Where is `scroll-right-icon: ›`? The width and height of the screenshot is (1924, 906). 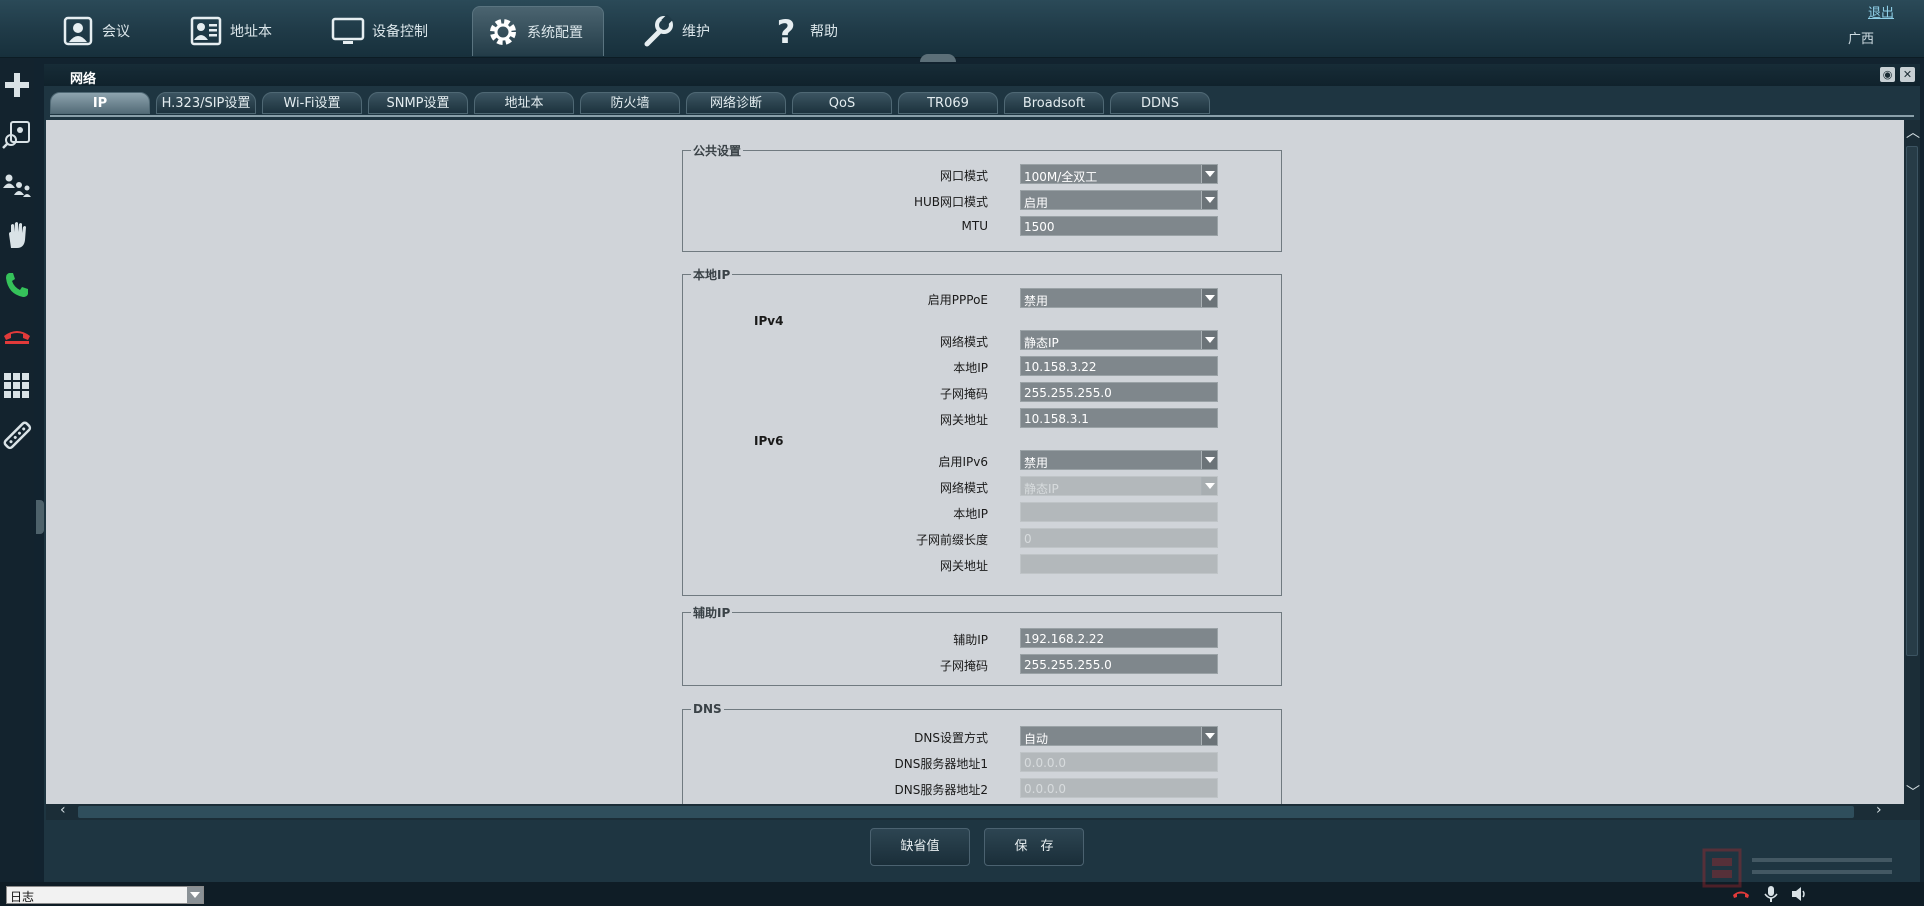 scroll-right-icon: › is located at coordinates (1879, 810).